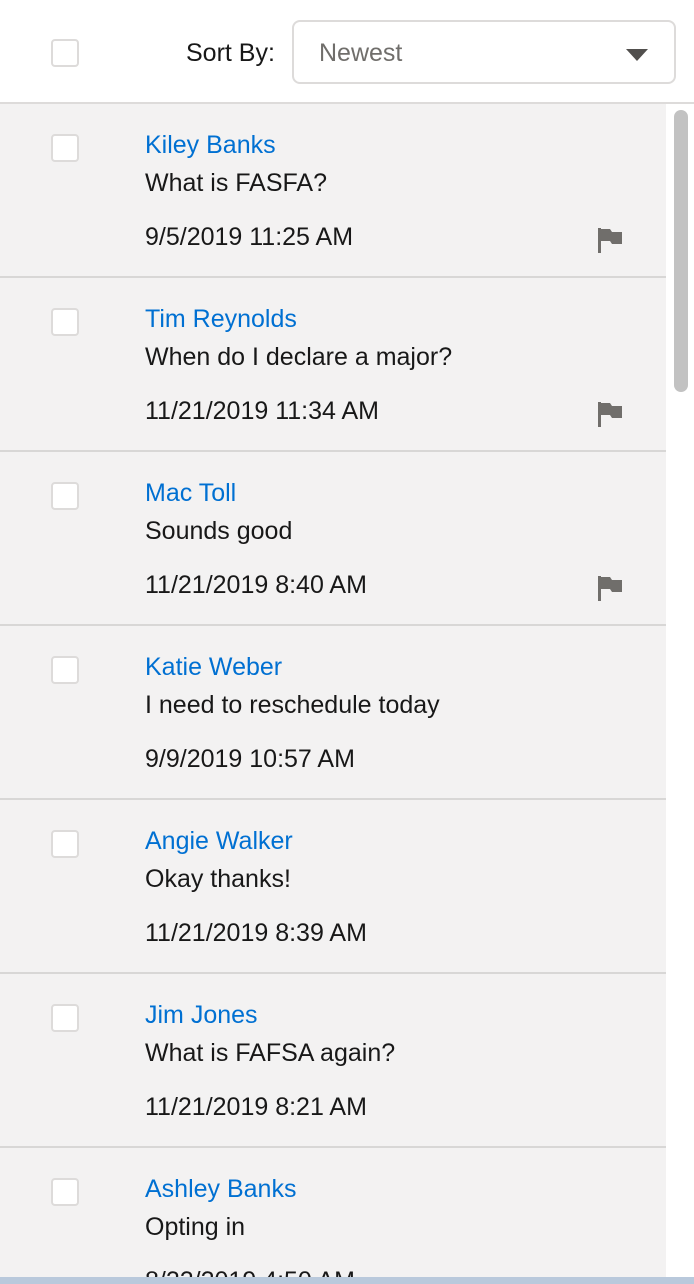 This screenshot has height=1284, width=694. I want to click on list-header: Sort By: Newest, so click(347, 52).